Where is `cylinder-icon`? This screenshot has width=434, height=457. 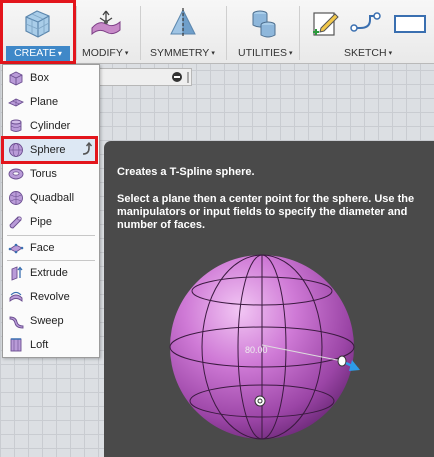 cylinder-icon is located at coordinates (16, 125).